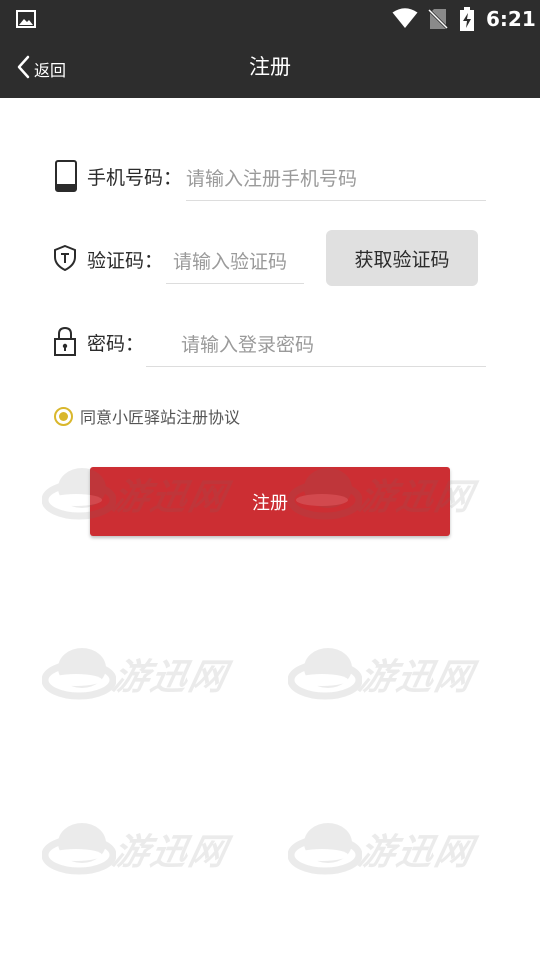 This screenshot has height=960, width=540. Describe the element at coordinates (467, 21) in the screenshot. I see `battery-charging-icon` at that location.